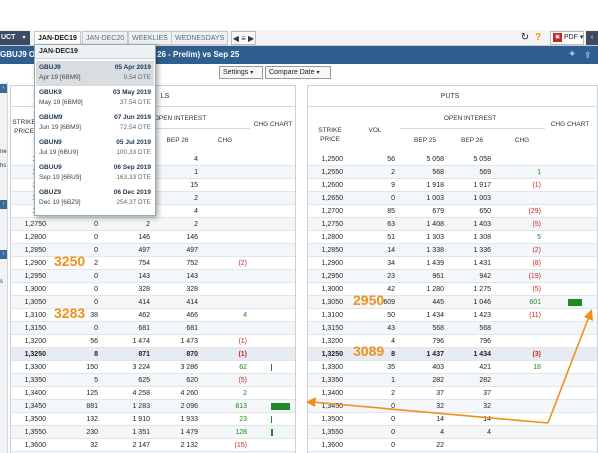 Image resolution: width=598 pixels, height=453 pixels. Describe the element at coordinates (430, 412) in the screenshot. I see `arrow-to-calls` at that location.